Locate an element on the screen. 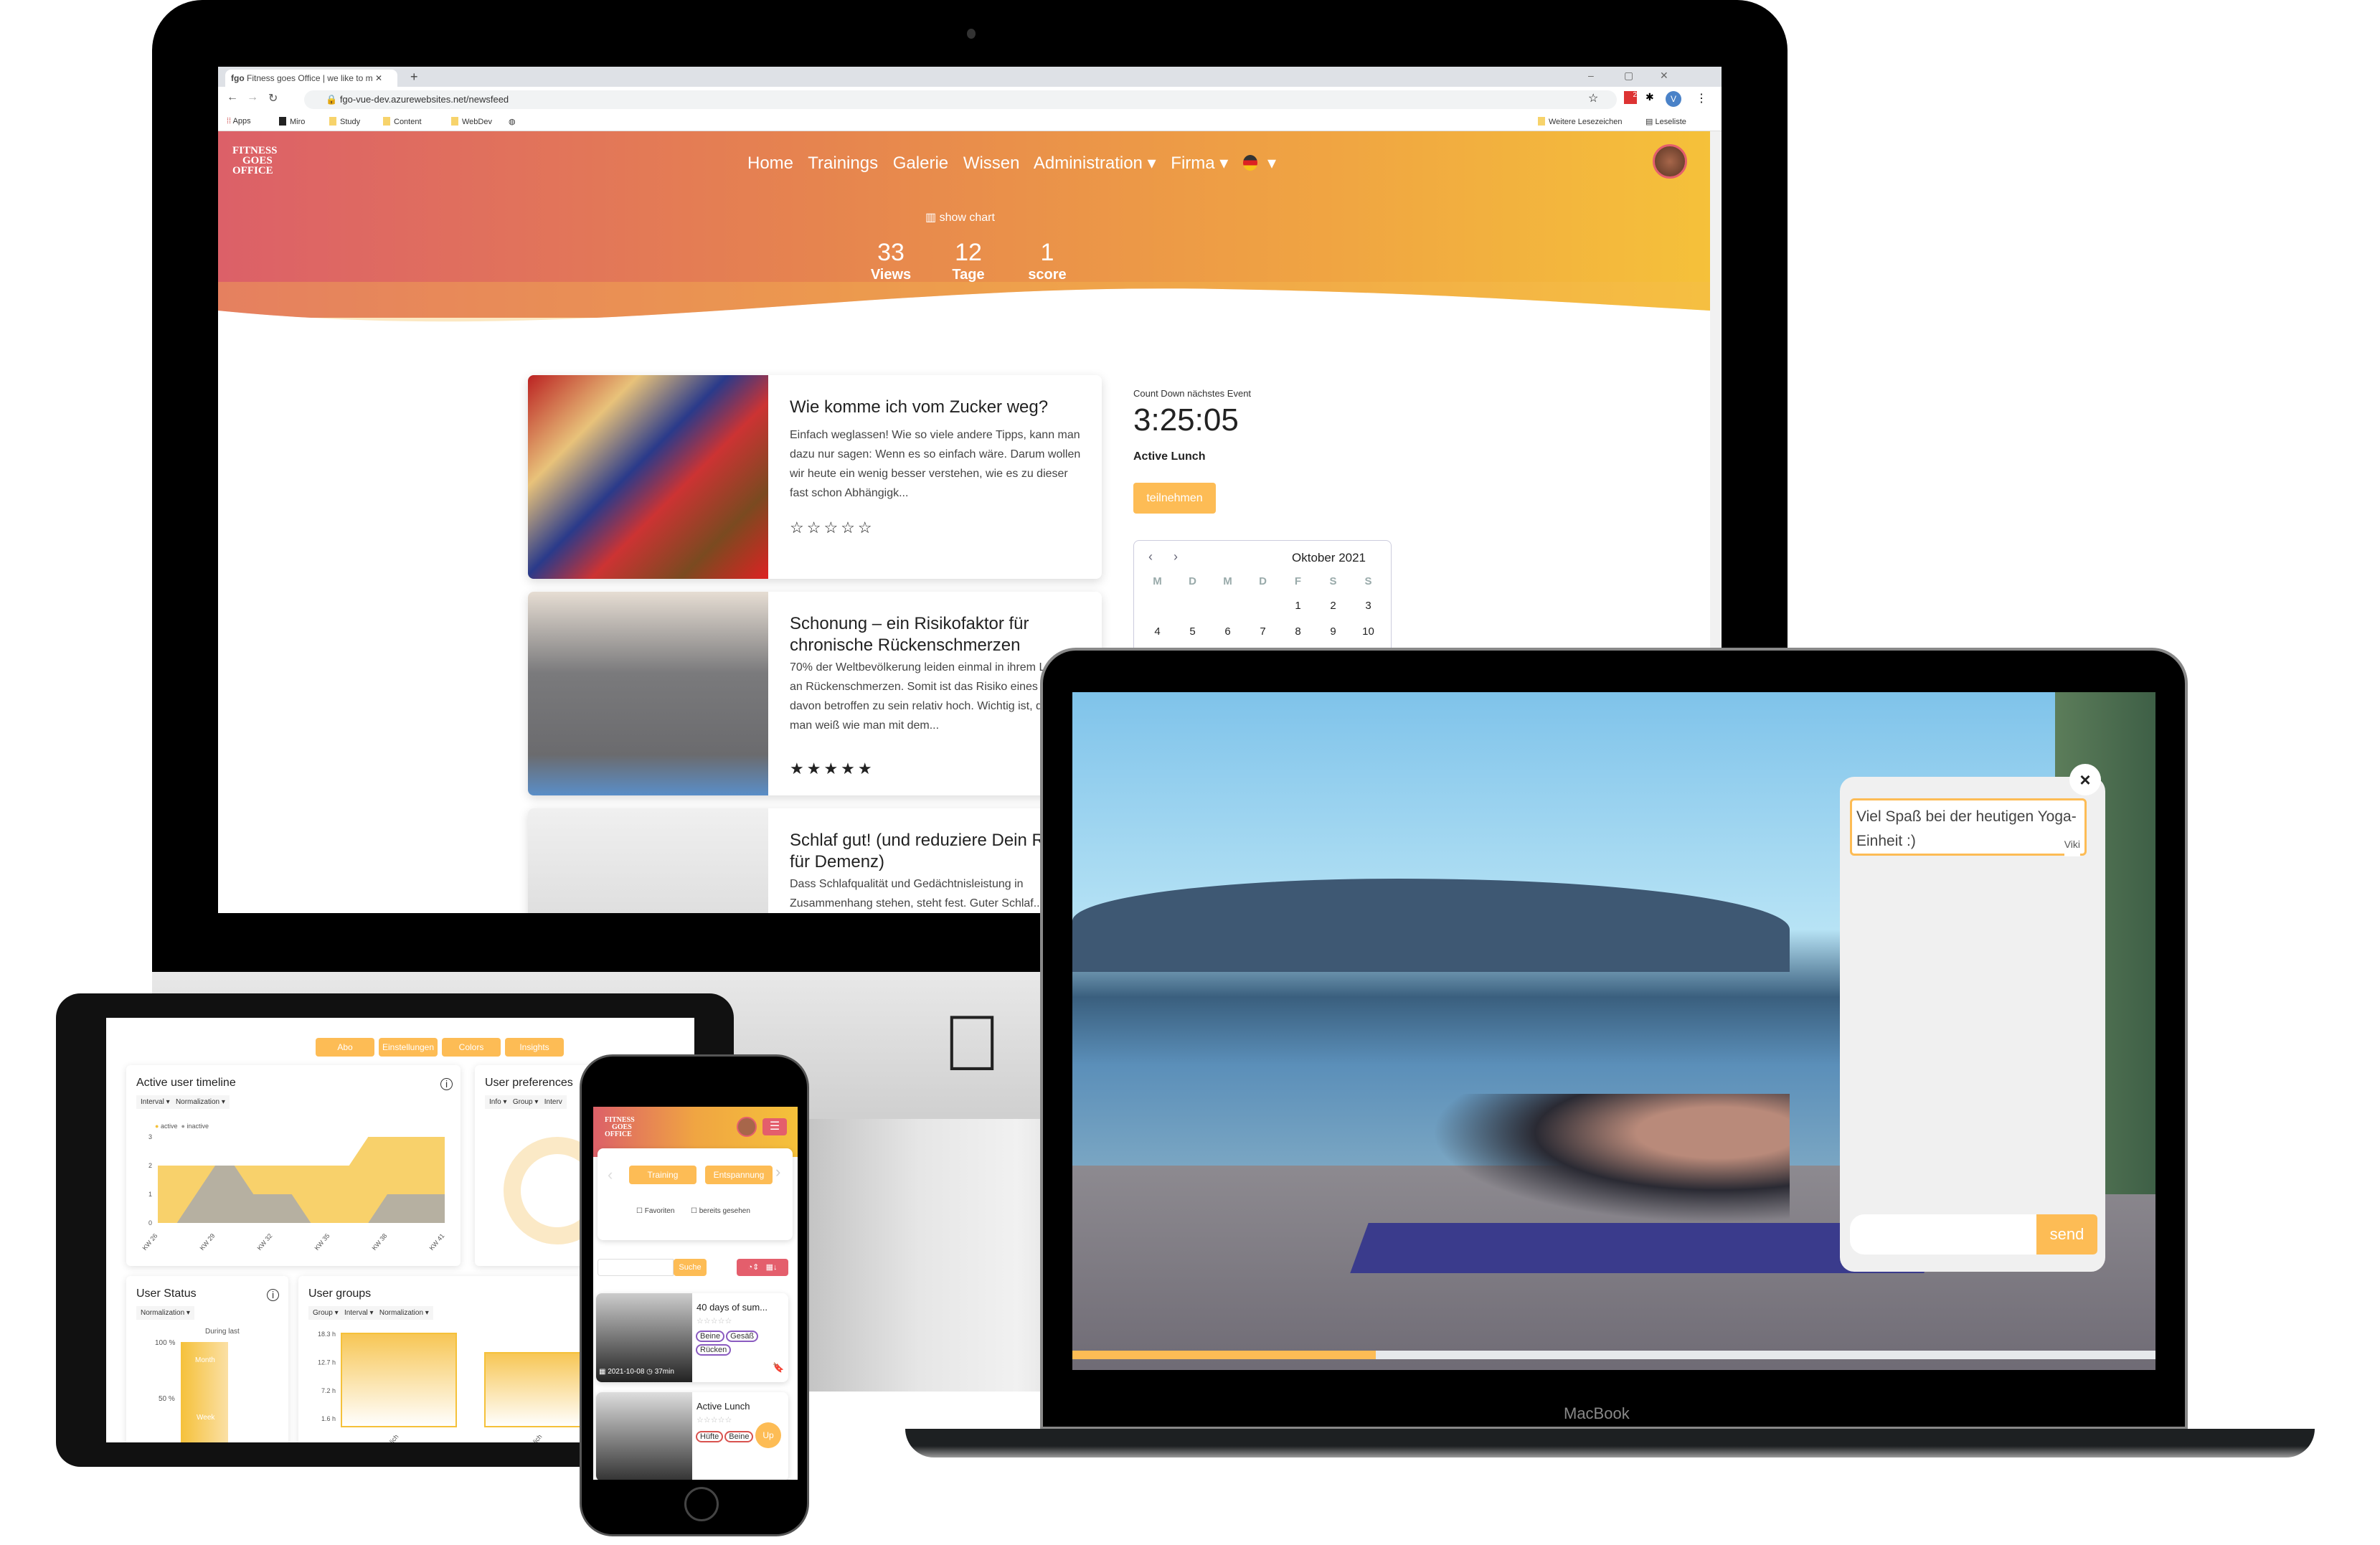 This screenshot has height=1545, width=2380. language-selector: ▾ is located at coordinates (1264, 163).